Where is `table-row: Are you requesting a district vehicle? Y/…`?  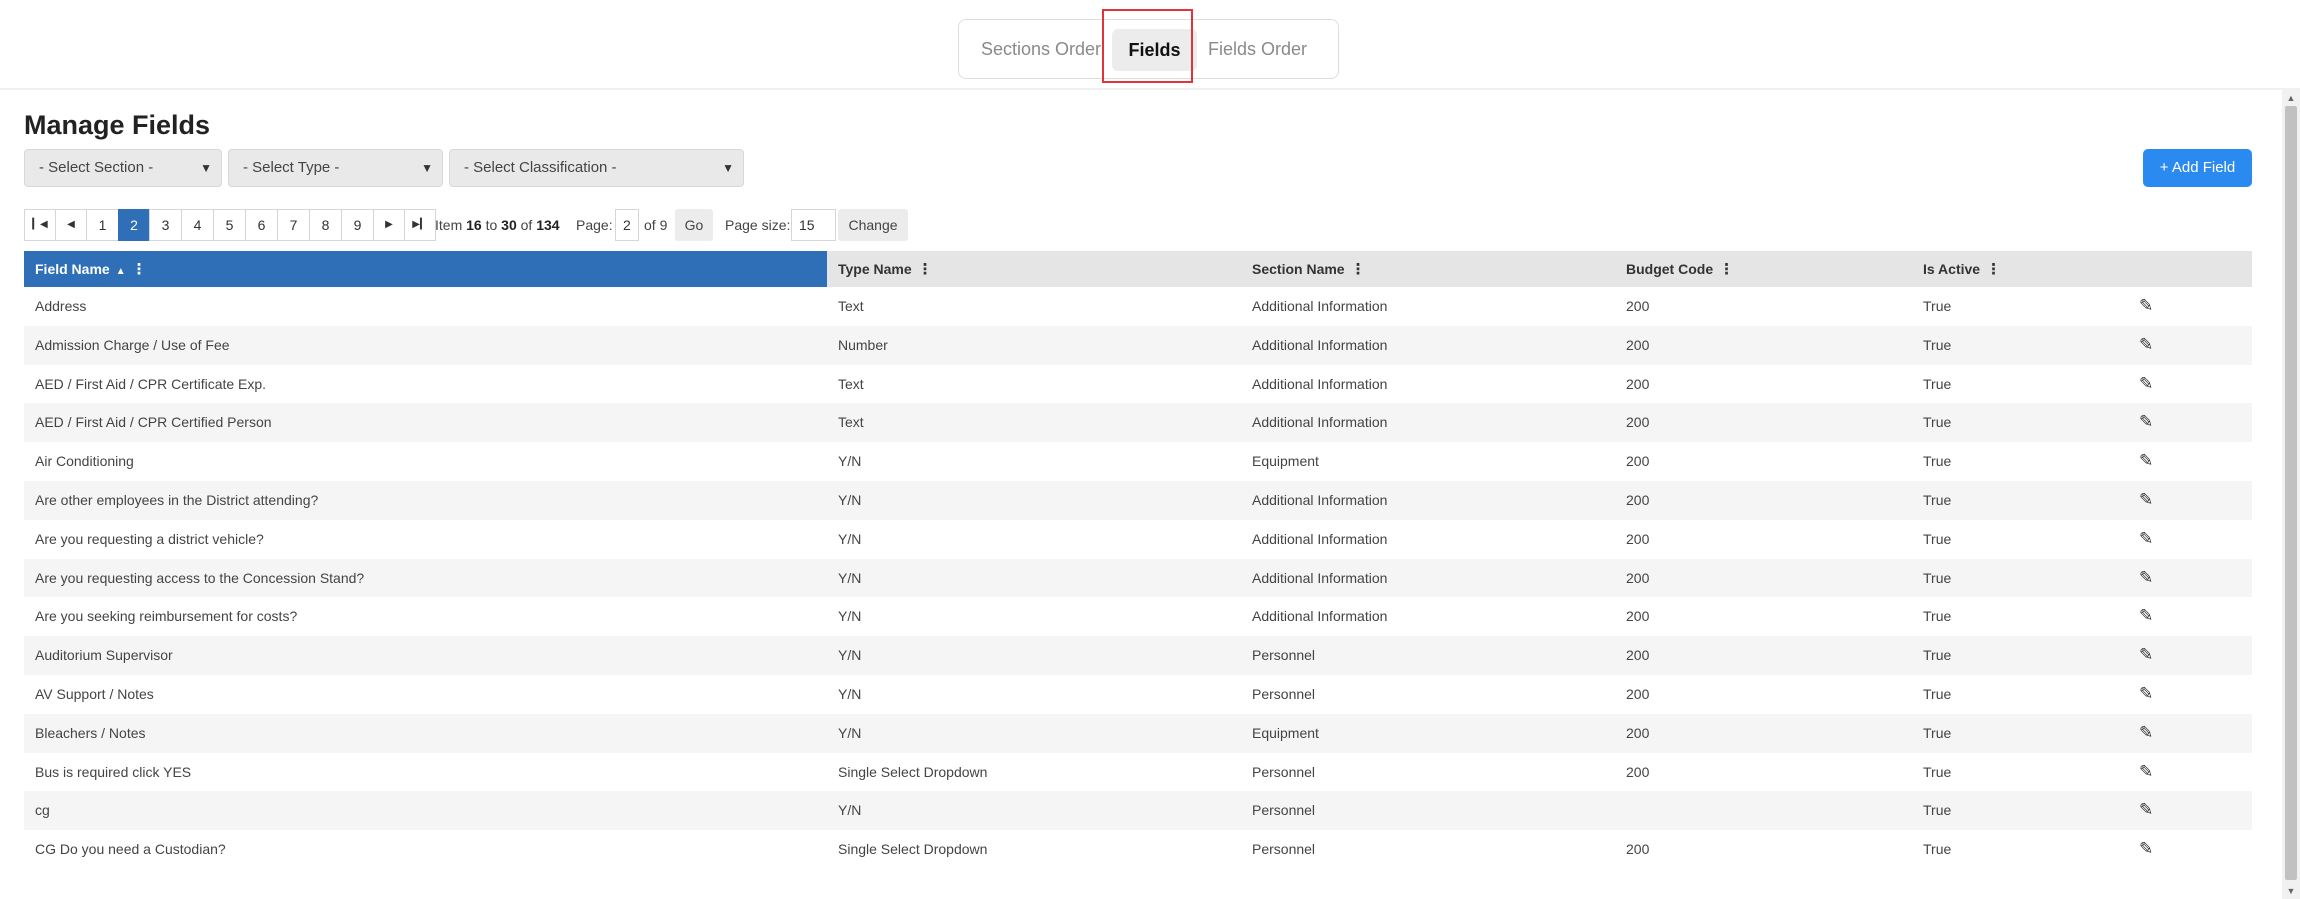
table-row: Are you requesting a district vehicle? Y/… is located at coordinates (1138, 539).